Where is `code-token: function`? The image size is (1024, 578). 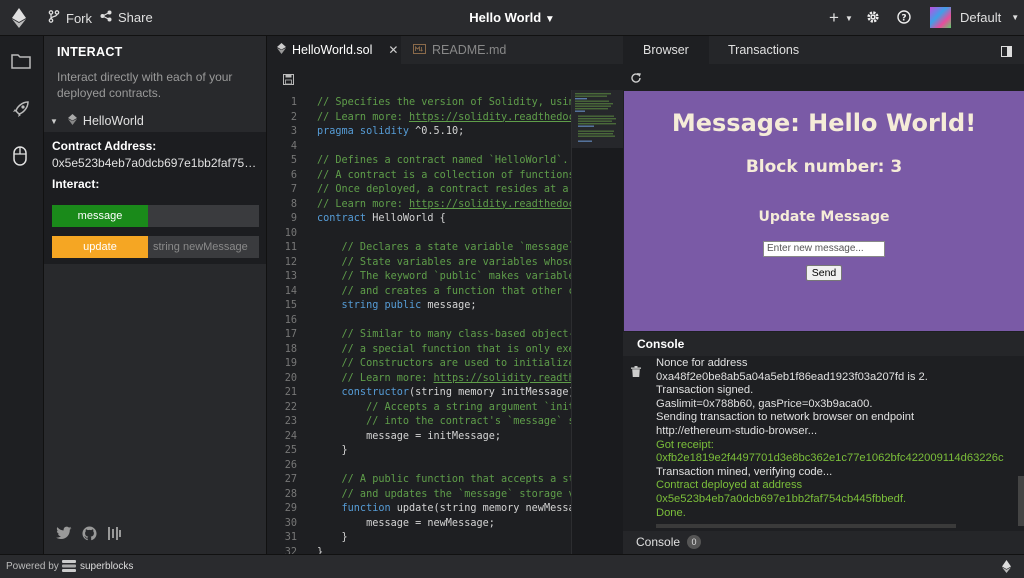 code-token: function is located at coordinates (354, 508).